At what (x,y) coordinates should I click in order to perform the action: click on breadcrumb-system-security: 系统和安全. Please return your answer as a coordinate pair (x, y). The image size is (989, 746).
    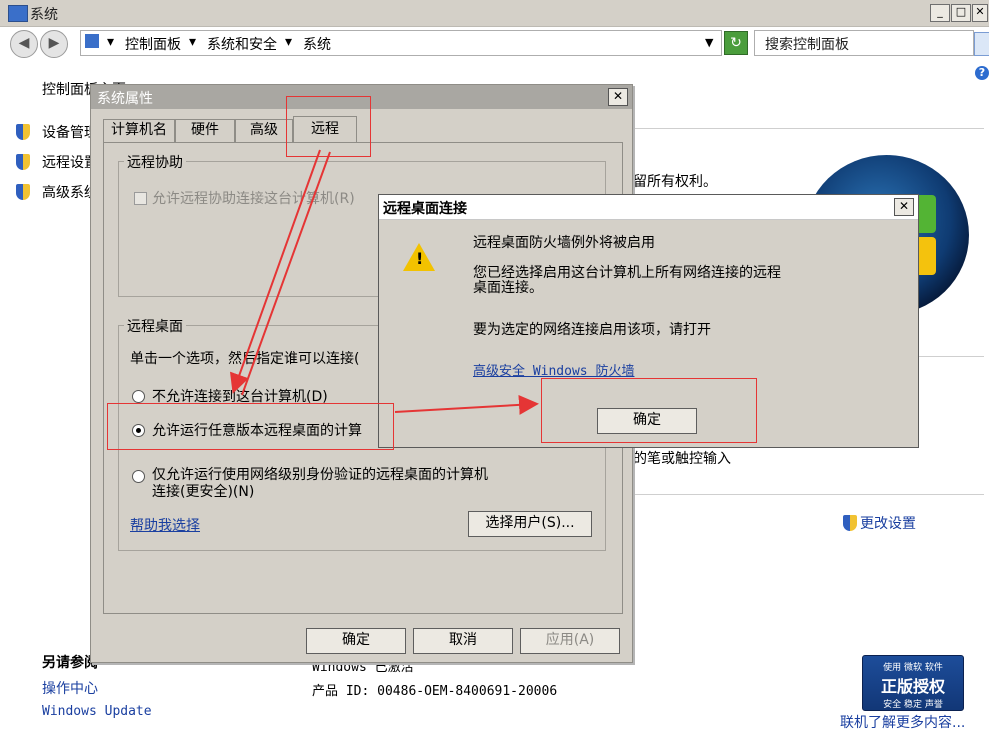
    Looking at the image, I should click on (242, 44).